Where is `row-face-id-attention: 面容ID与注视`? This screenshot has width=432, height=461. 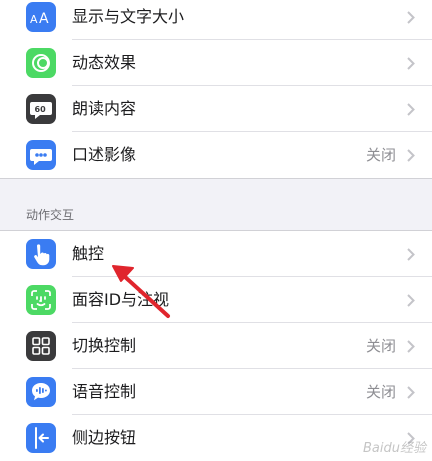
row-face-id-attention: 面容ID与注视 is located at coordinates (216, 300).